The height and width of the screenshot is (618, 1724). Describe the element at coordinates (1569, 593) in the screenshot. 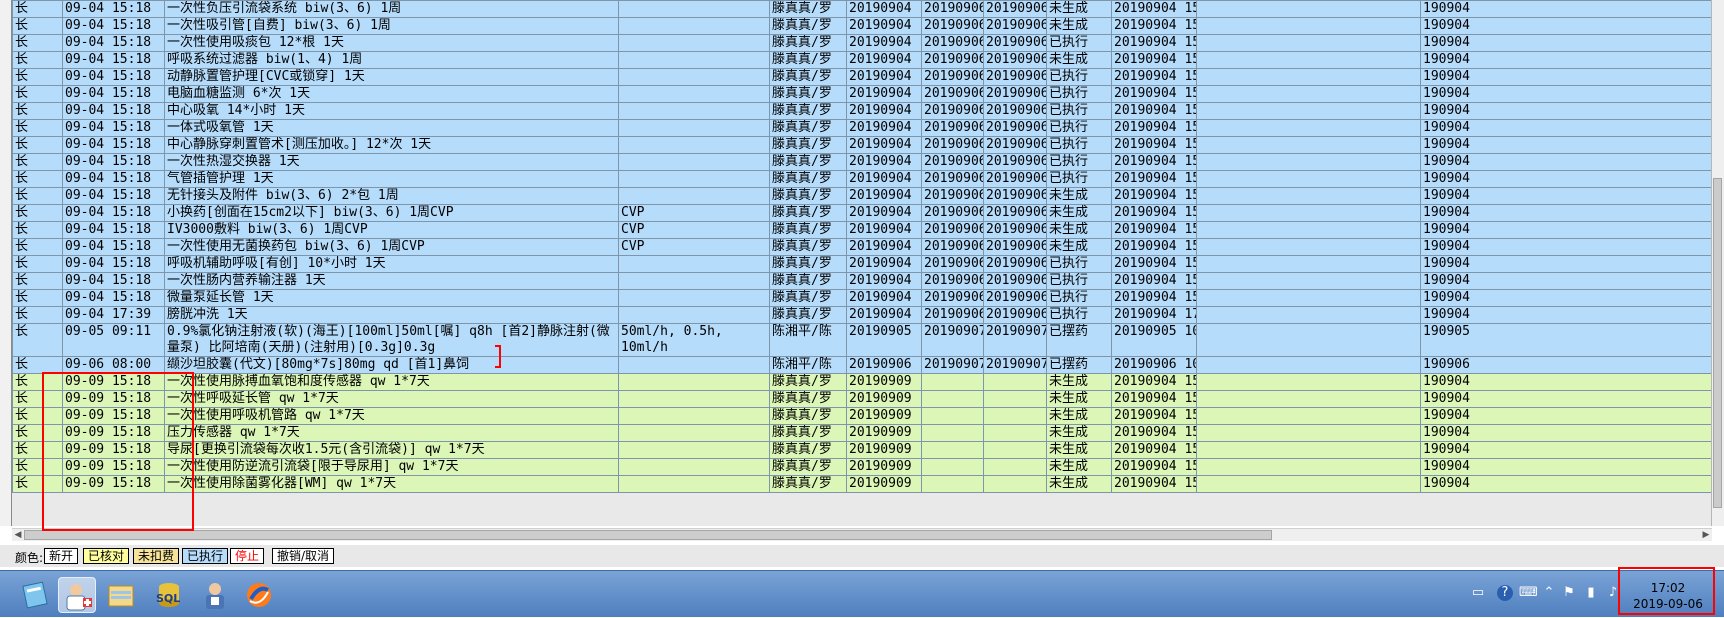

I see `action-center-icon: ⚑` at that location.